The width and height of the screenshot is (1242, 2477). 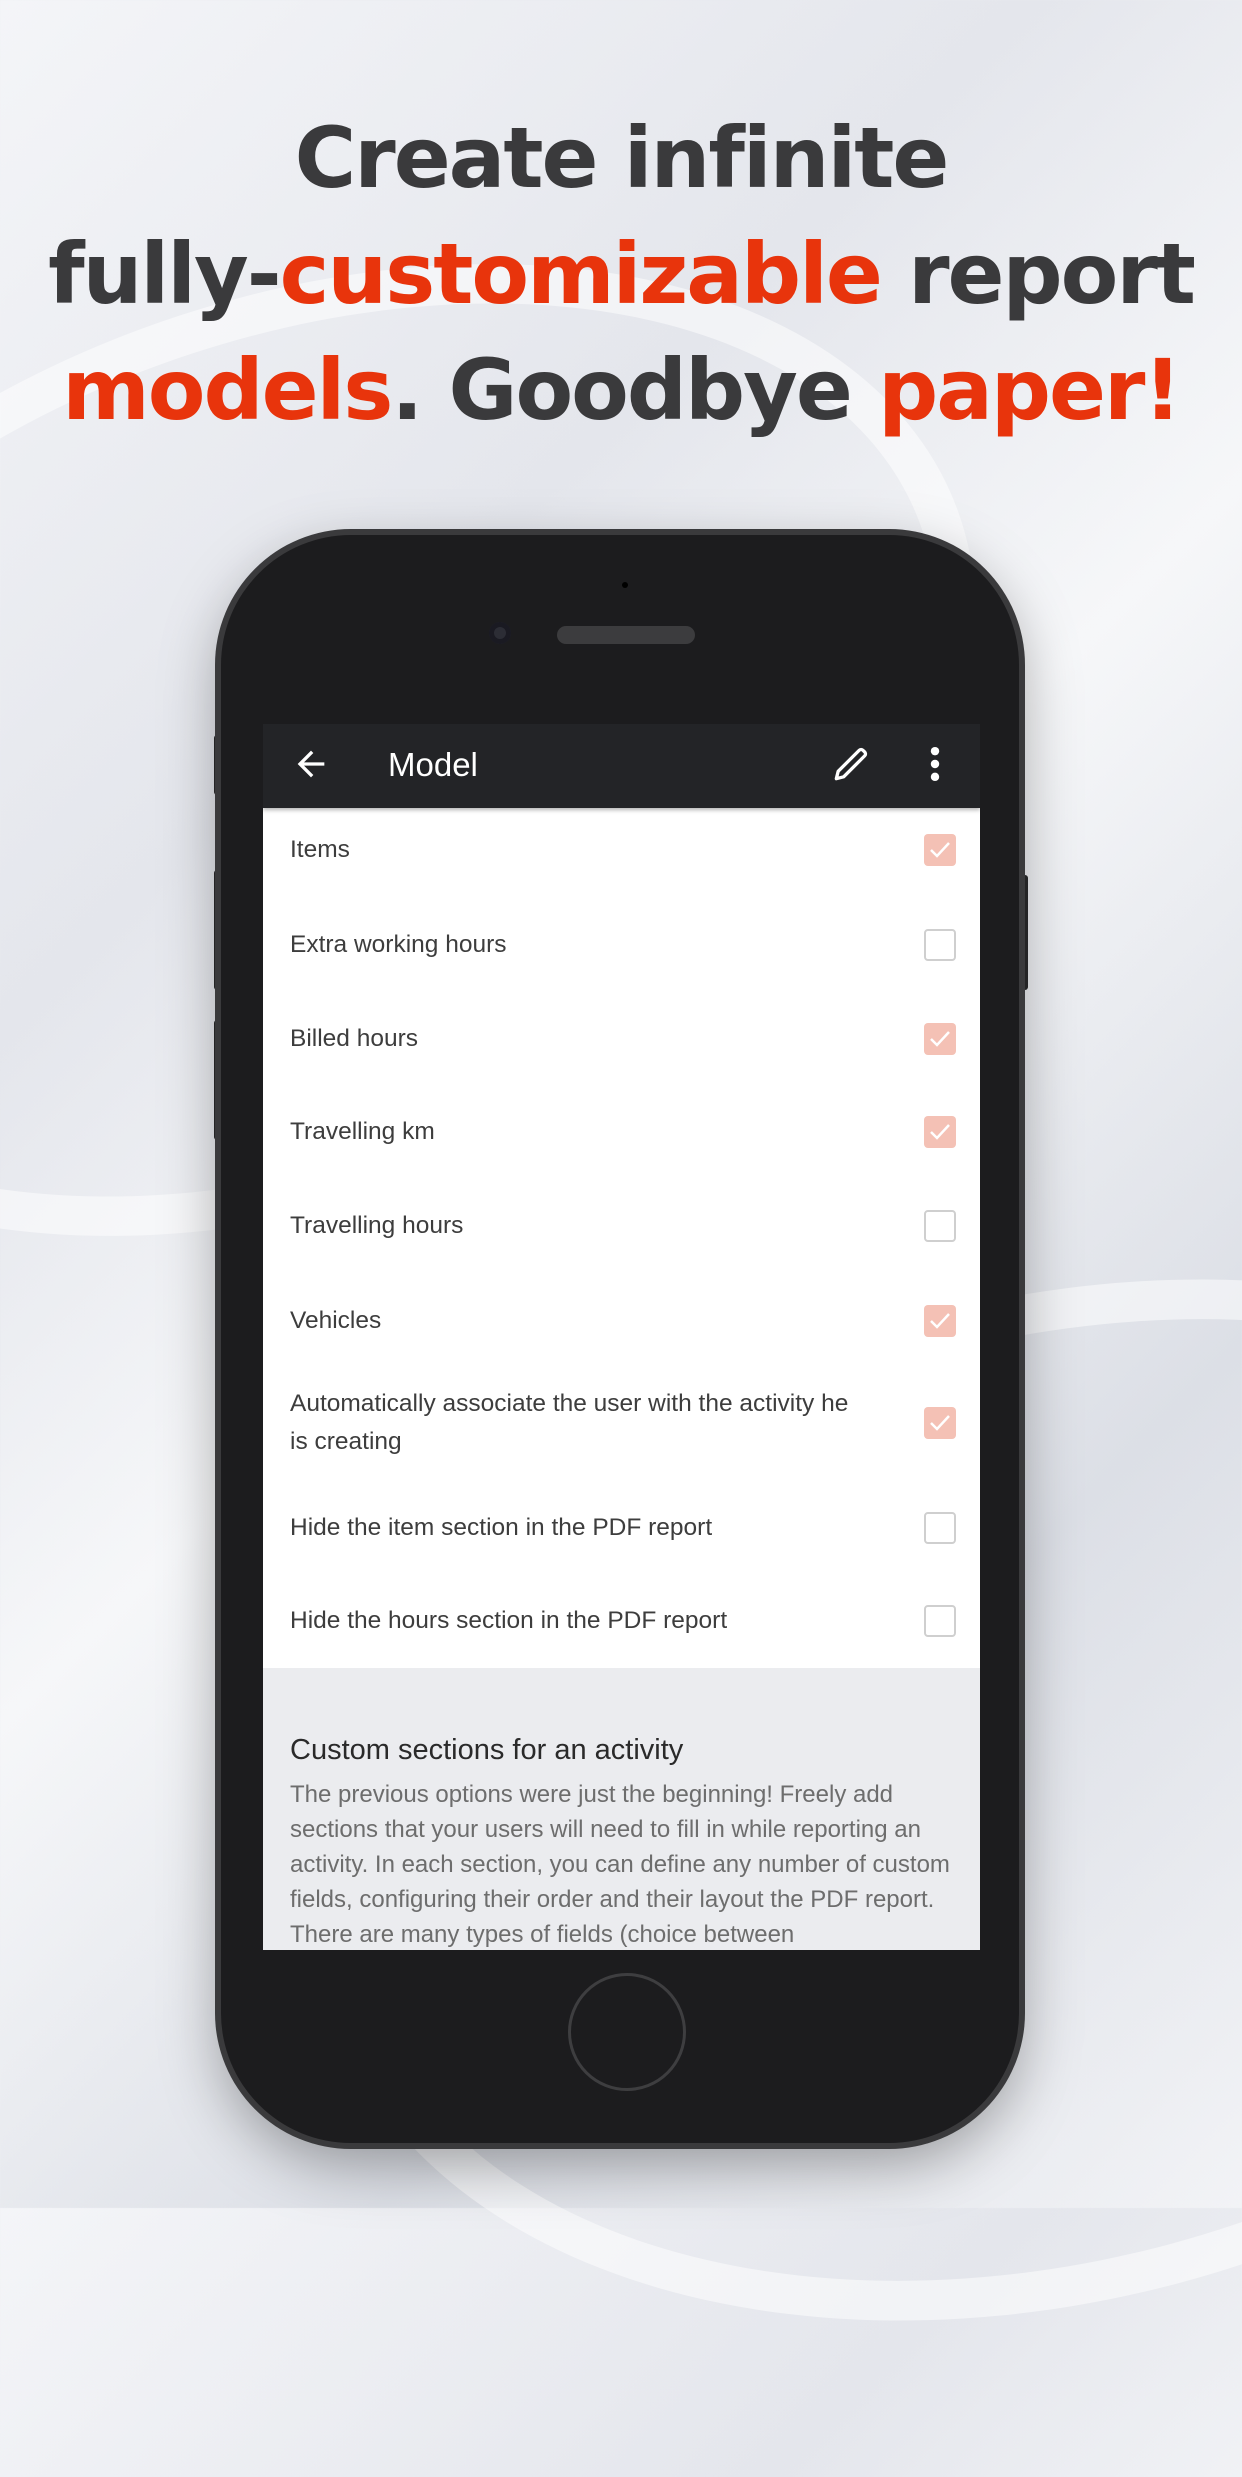 I want to click on headline-highlight: models, so click(x=227, y=390).